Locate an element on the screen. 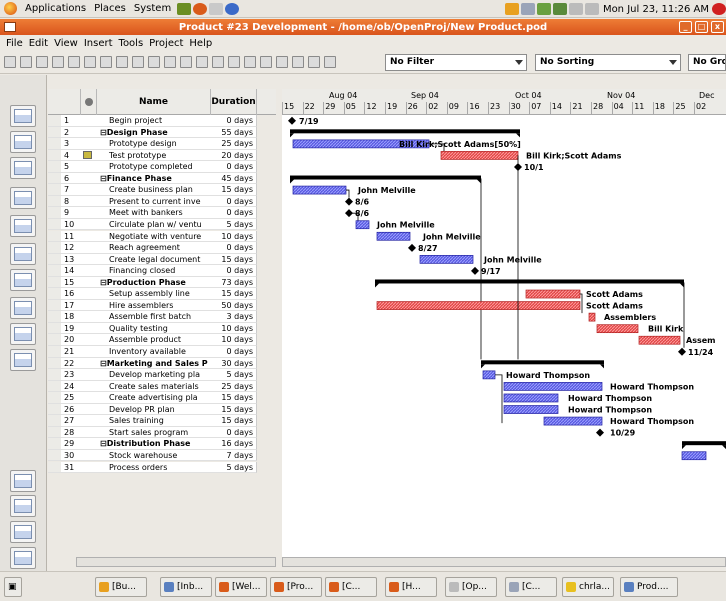 The width and height of the screenshot is (726, 601). bar-label: 8/6 is located at coordinates (362, 202).